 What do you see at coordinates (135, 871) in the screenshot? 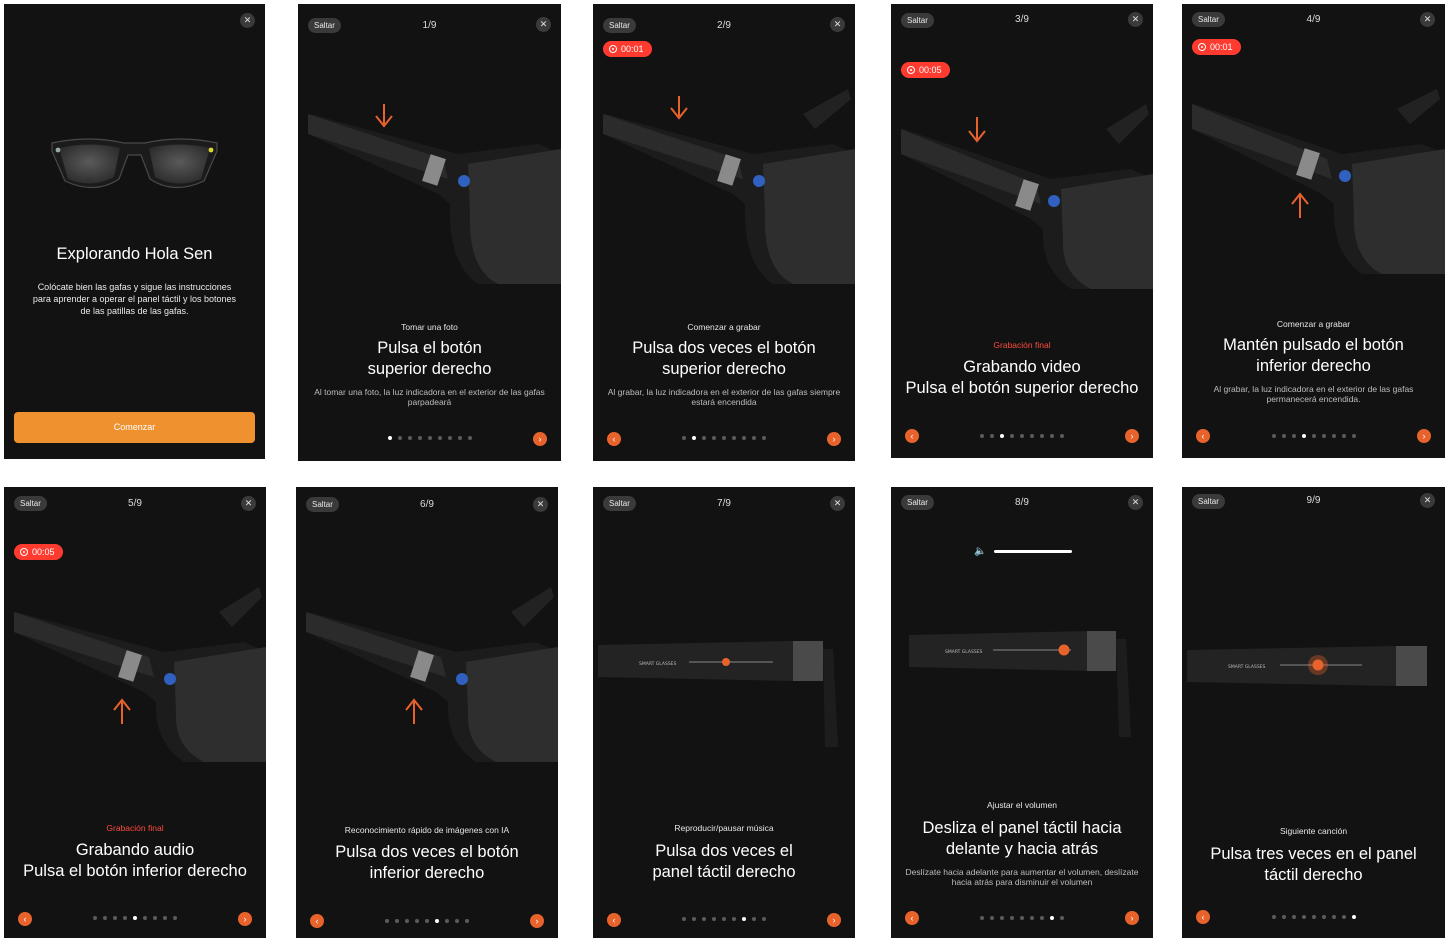
I see `step-title-line2: Pulsa el botón inferior derecho` at bounding box center [135, 871].